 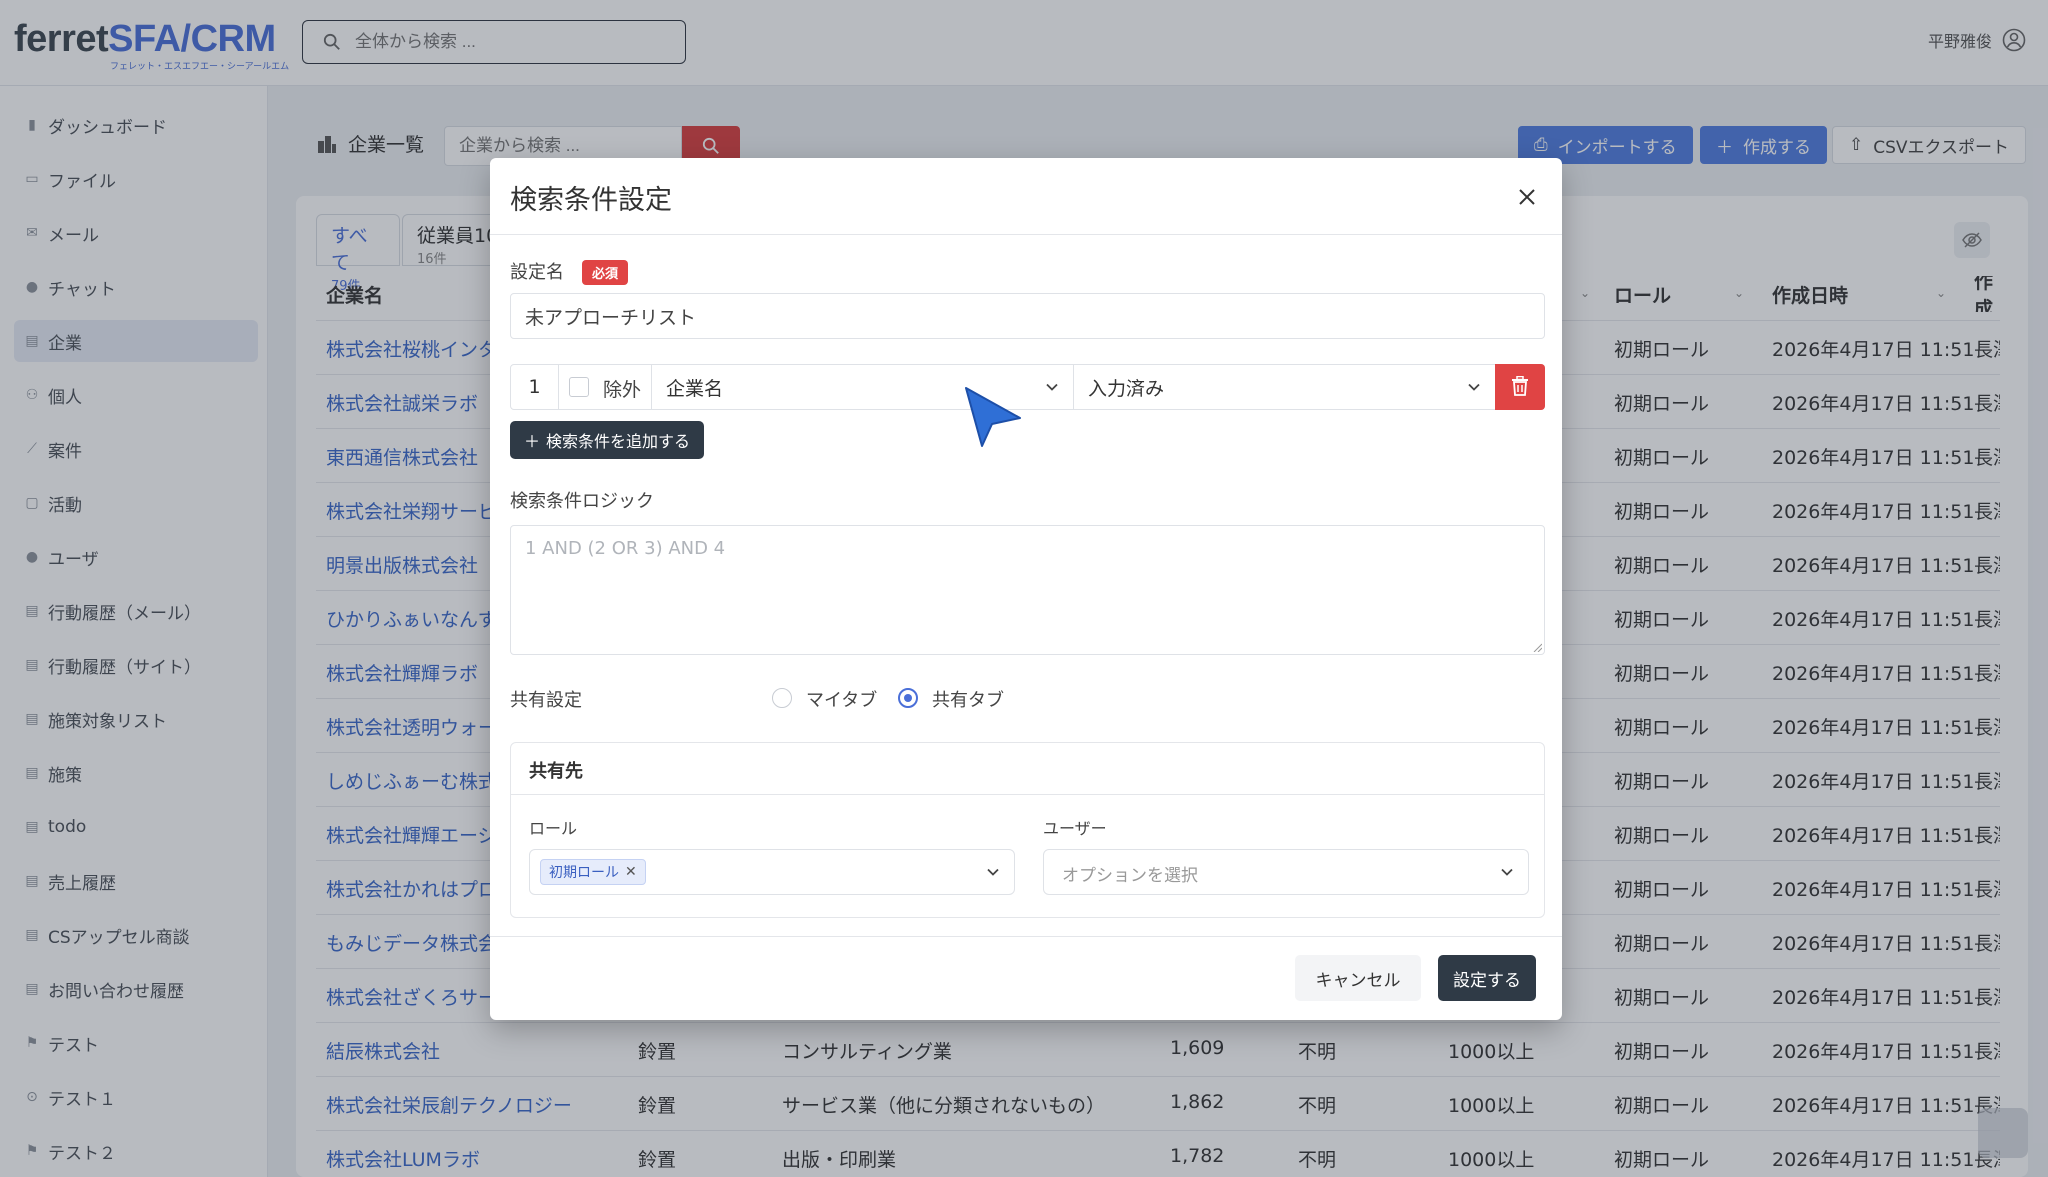 I want to click on add-condition-label: 検索条件を追加する, so click(x=618, y=441).